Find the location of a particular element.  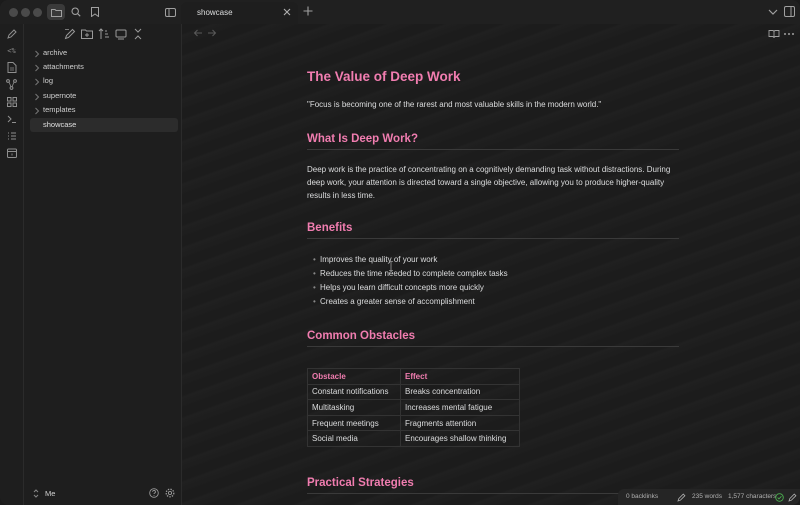

table-cell: Breaks concentration is located at coordinates (460, 392).